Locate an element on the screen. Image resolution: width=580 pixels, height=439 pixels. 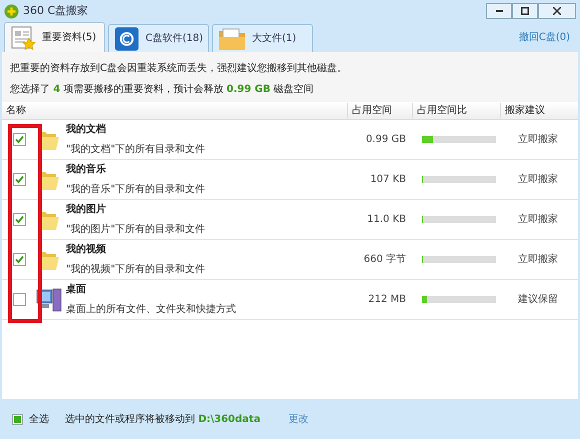
maximize-button is located at coordinates (525, 11).